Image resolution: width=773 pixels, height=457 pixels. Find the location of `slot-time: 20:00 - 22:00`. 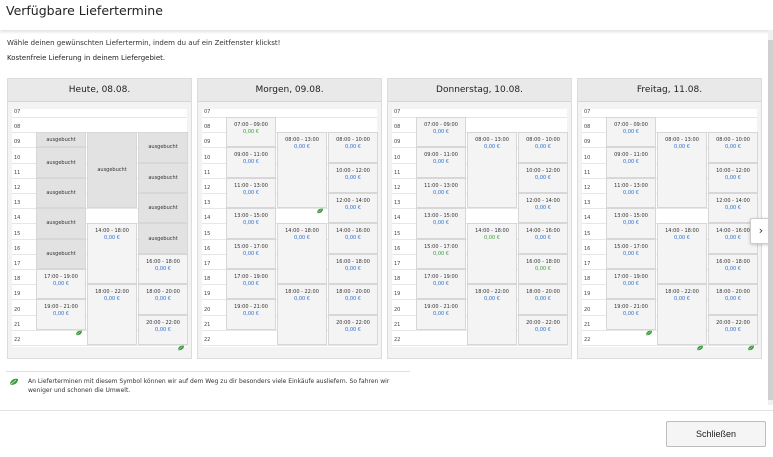

slot-time: 20:00 - 22:00 is located at coordinates (163, 322).